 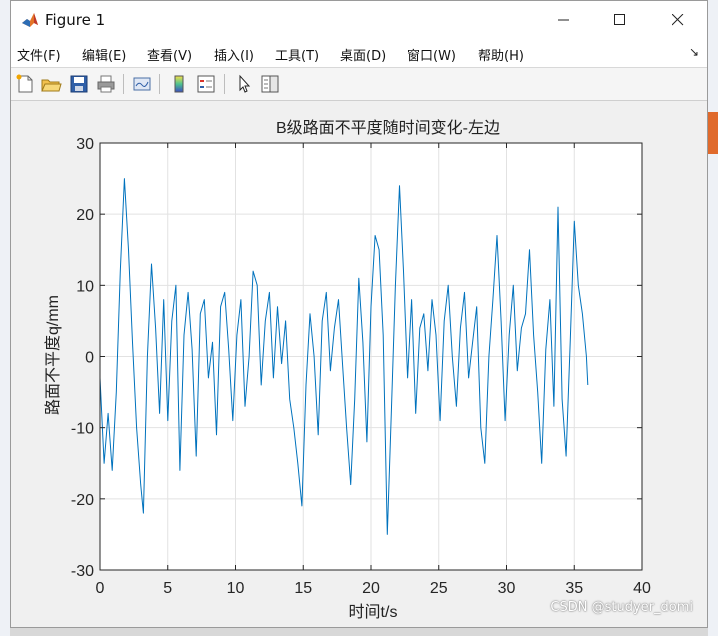 What do you see at coordinates (373, 612) in the screenshot?
I see `x-axis-label: 时间t/s` at bounding box center [373, 612].